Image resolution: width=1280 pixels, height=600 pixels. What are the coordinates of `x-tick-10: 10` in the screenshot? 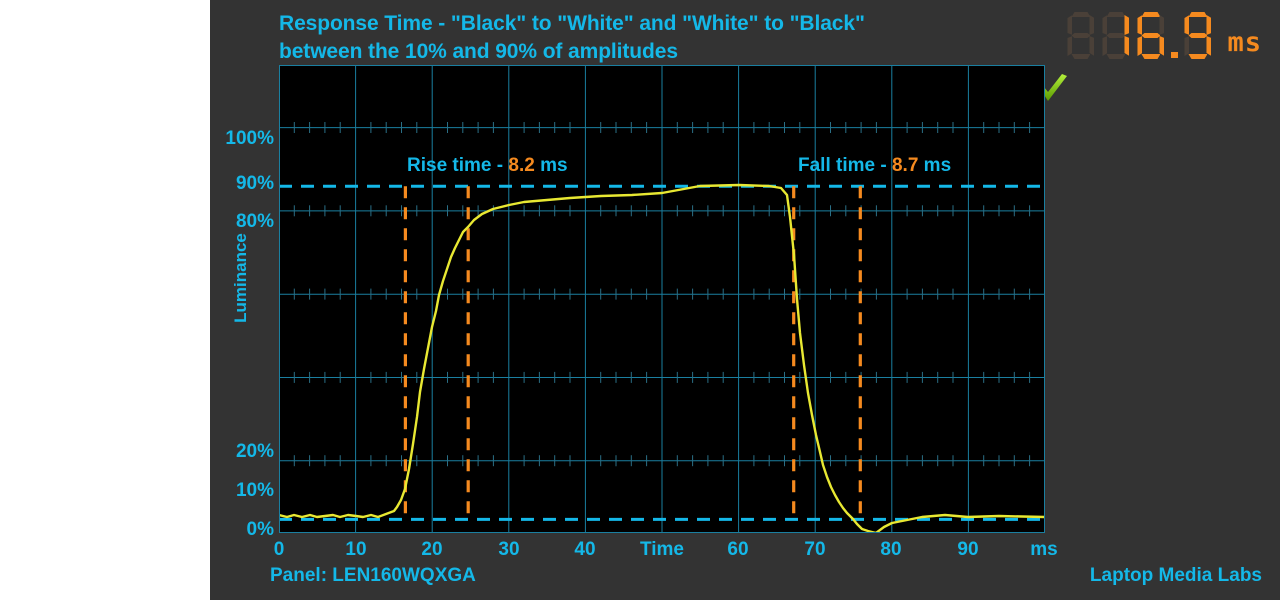 It's located at (356, 549).